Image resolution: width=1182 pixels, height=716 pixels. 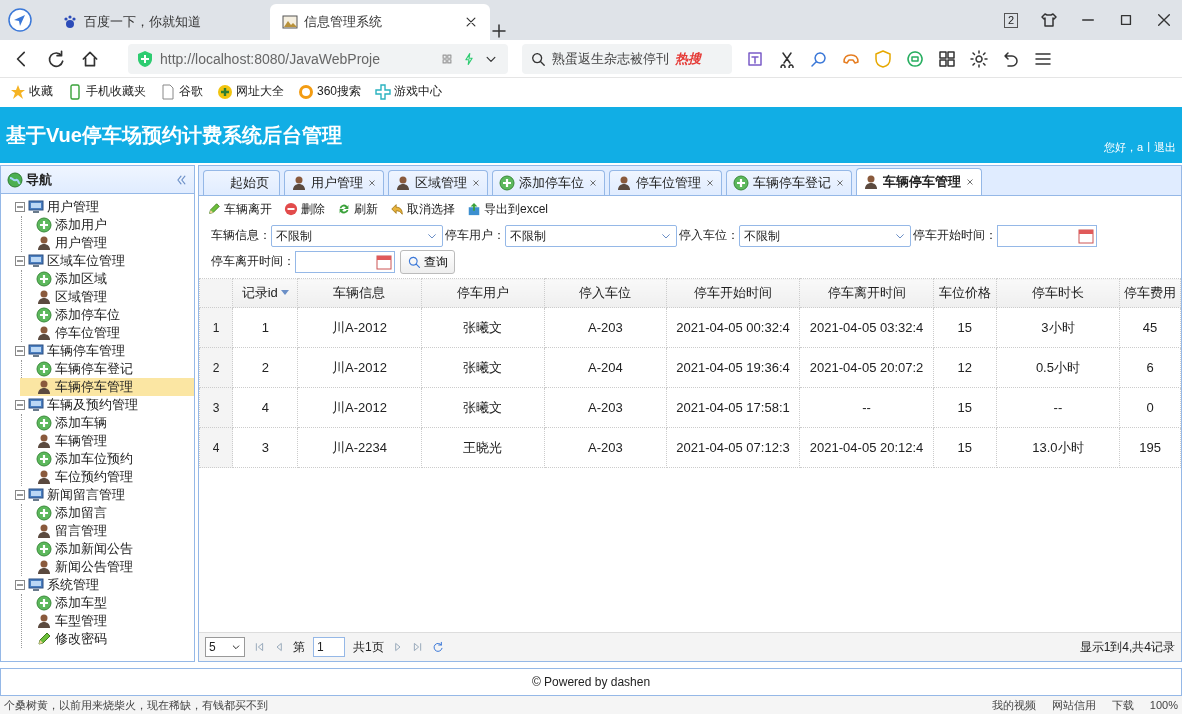 I want to click on status-item: 我的视频, so click(x=1013, y=705).